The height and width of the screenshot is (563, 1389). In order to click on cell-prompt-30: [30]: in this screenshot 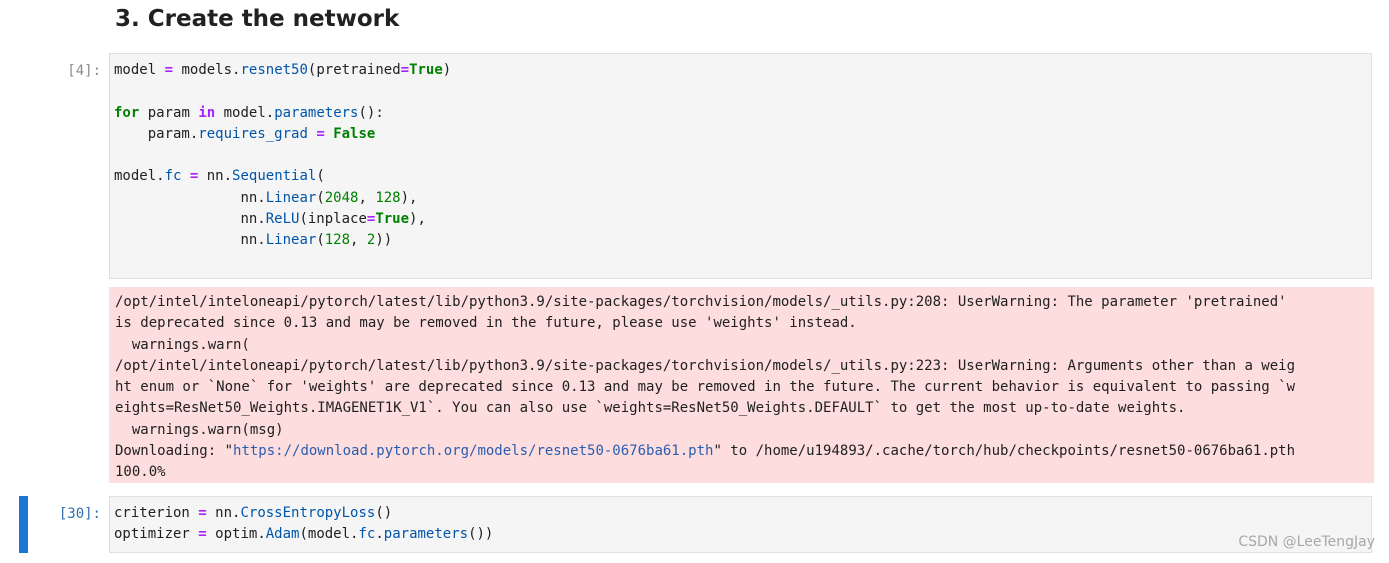, I will do `click(79, 514)`.